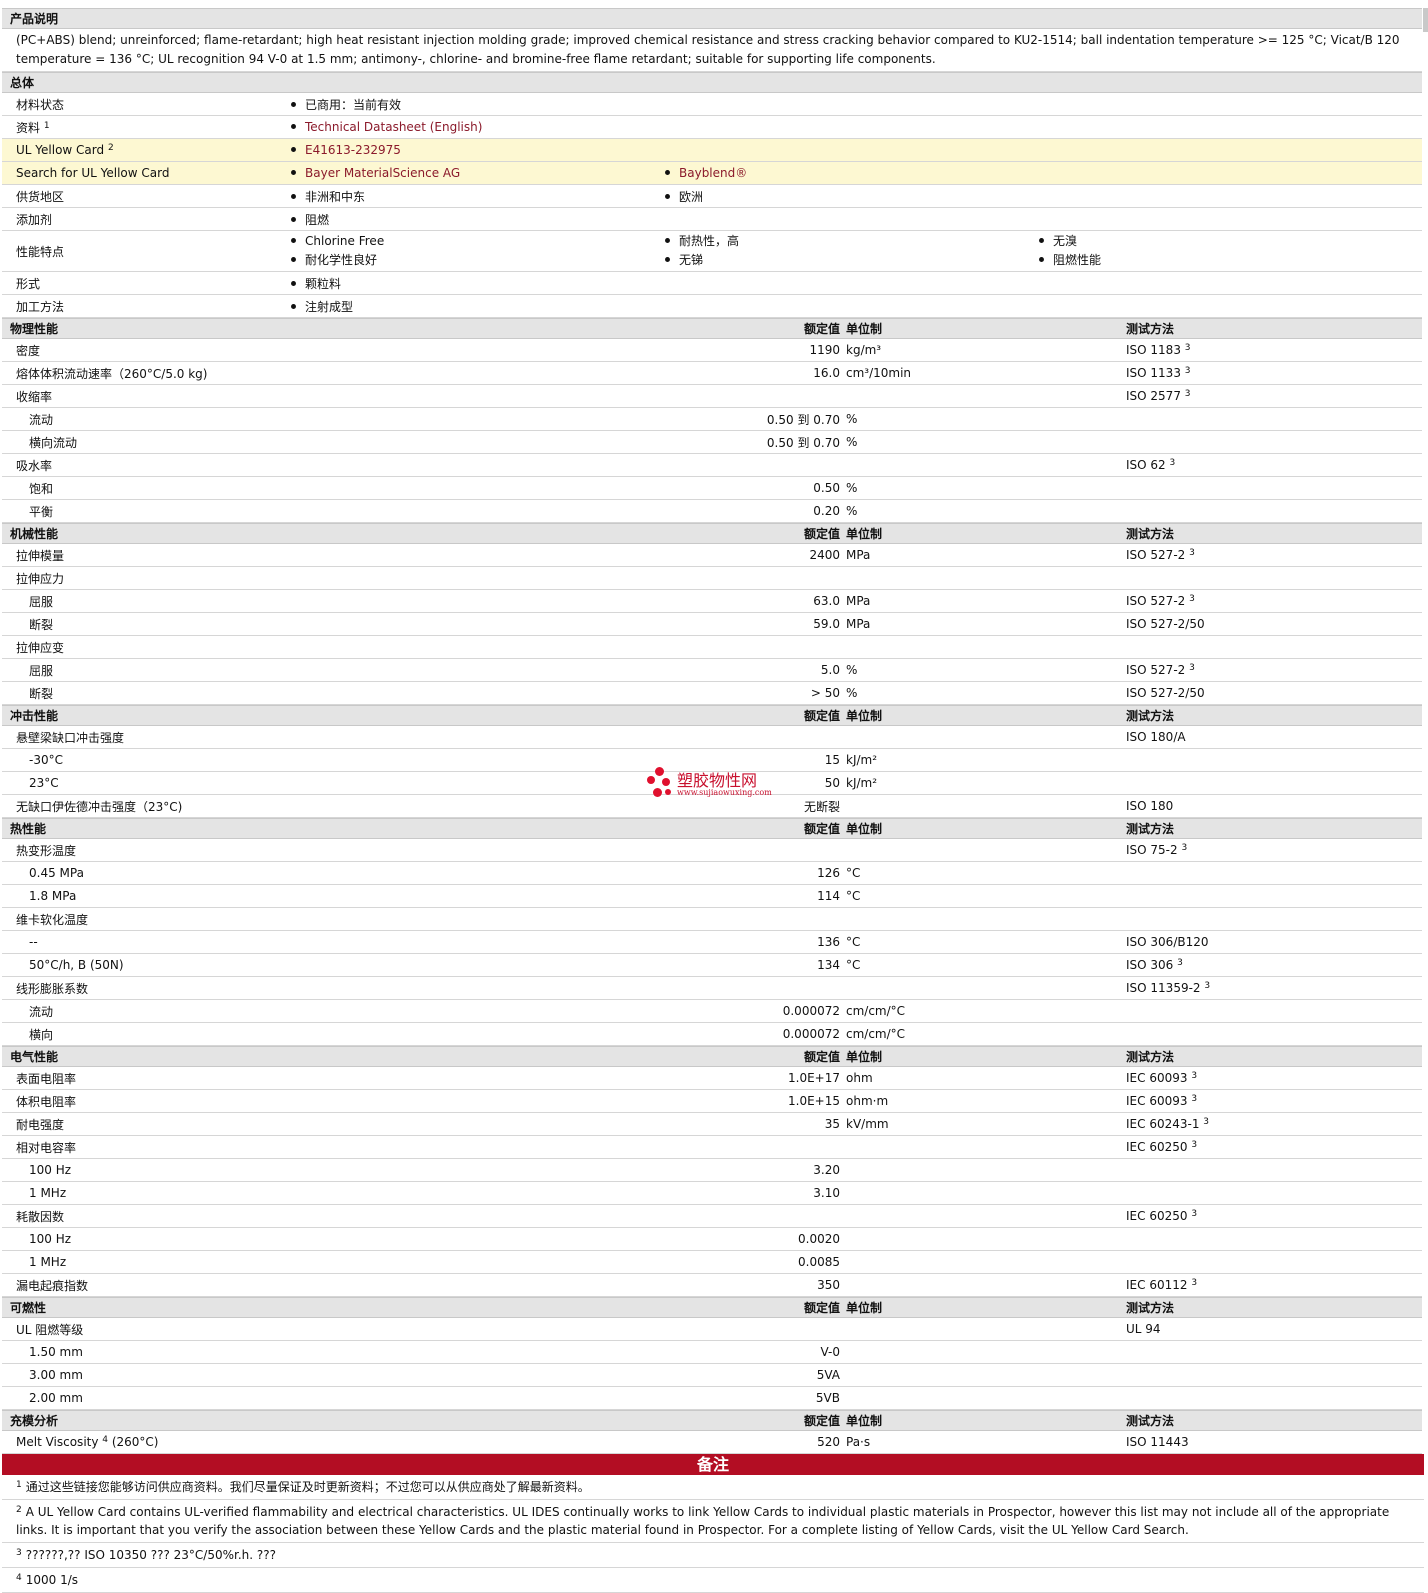  I want to click on general-value-link: Bayblend®, so click(713, 173).